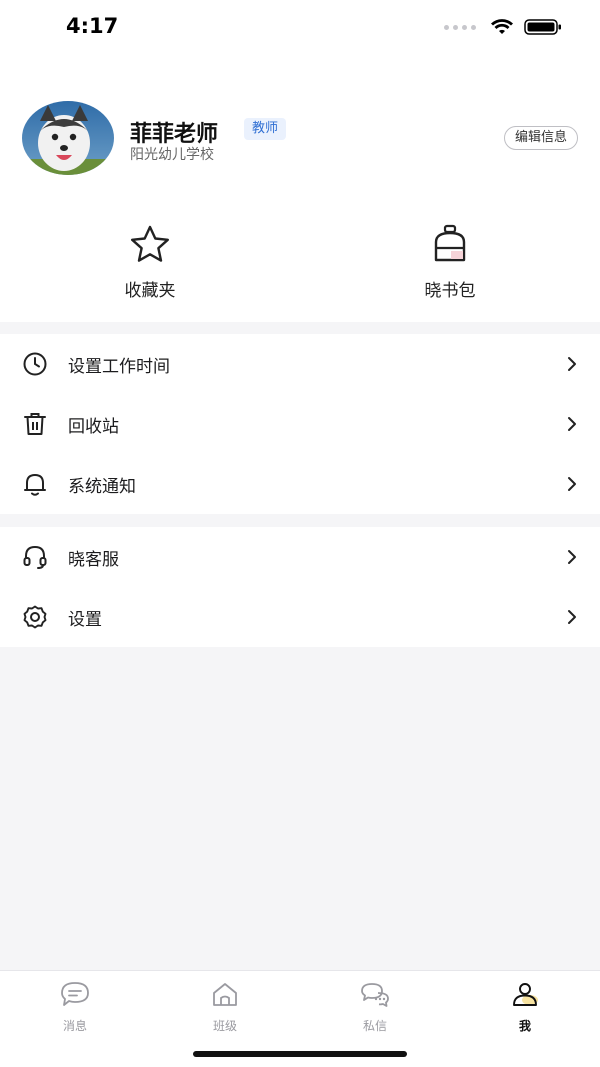 The width and height of the screenshot is (600, 1067). What do you see at coordinates (525, 994) in the screenshot?
I see `user-icon` at bounding box center [525, 994].